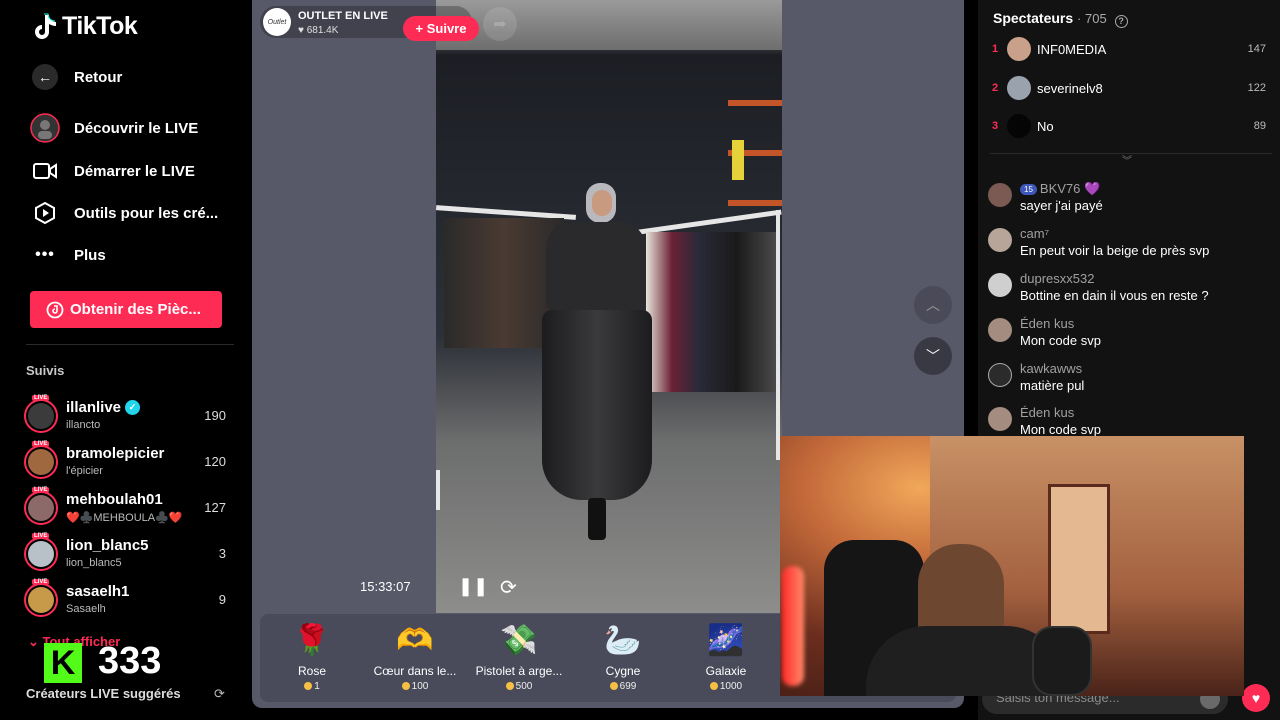 The height and width of the screenshot is (720, 1280). I want to click on chat-username: BKV76 💜, so click(1070, 188).